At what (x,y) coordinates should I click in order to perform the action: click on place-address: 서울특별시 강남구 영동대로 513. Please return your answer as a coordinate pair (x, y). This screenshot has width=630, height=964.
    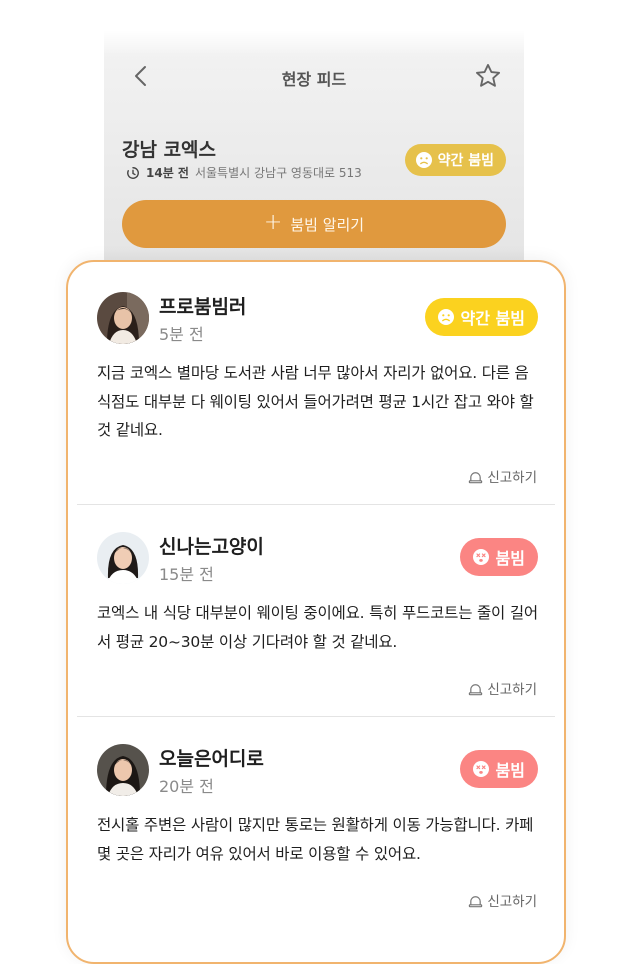
    Looking at the image, I should click on (278, 173).